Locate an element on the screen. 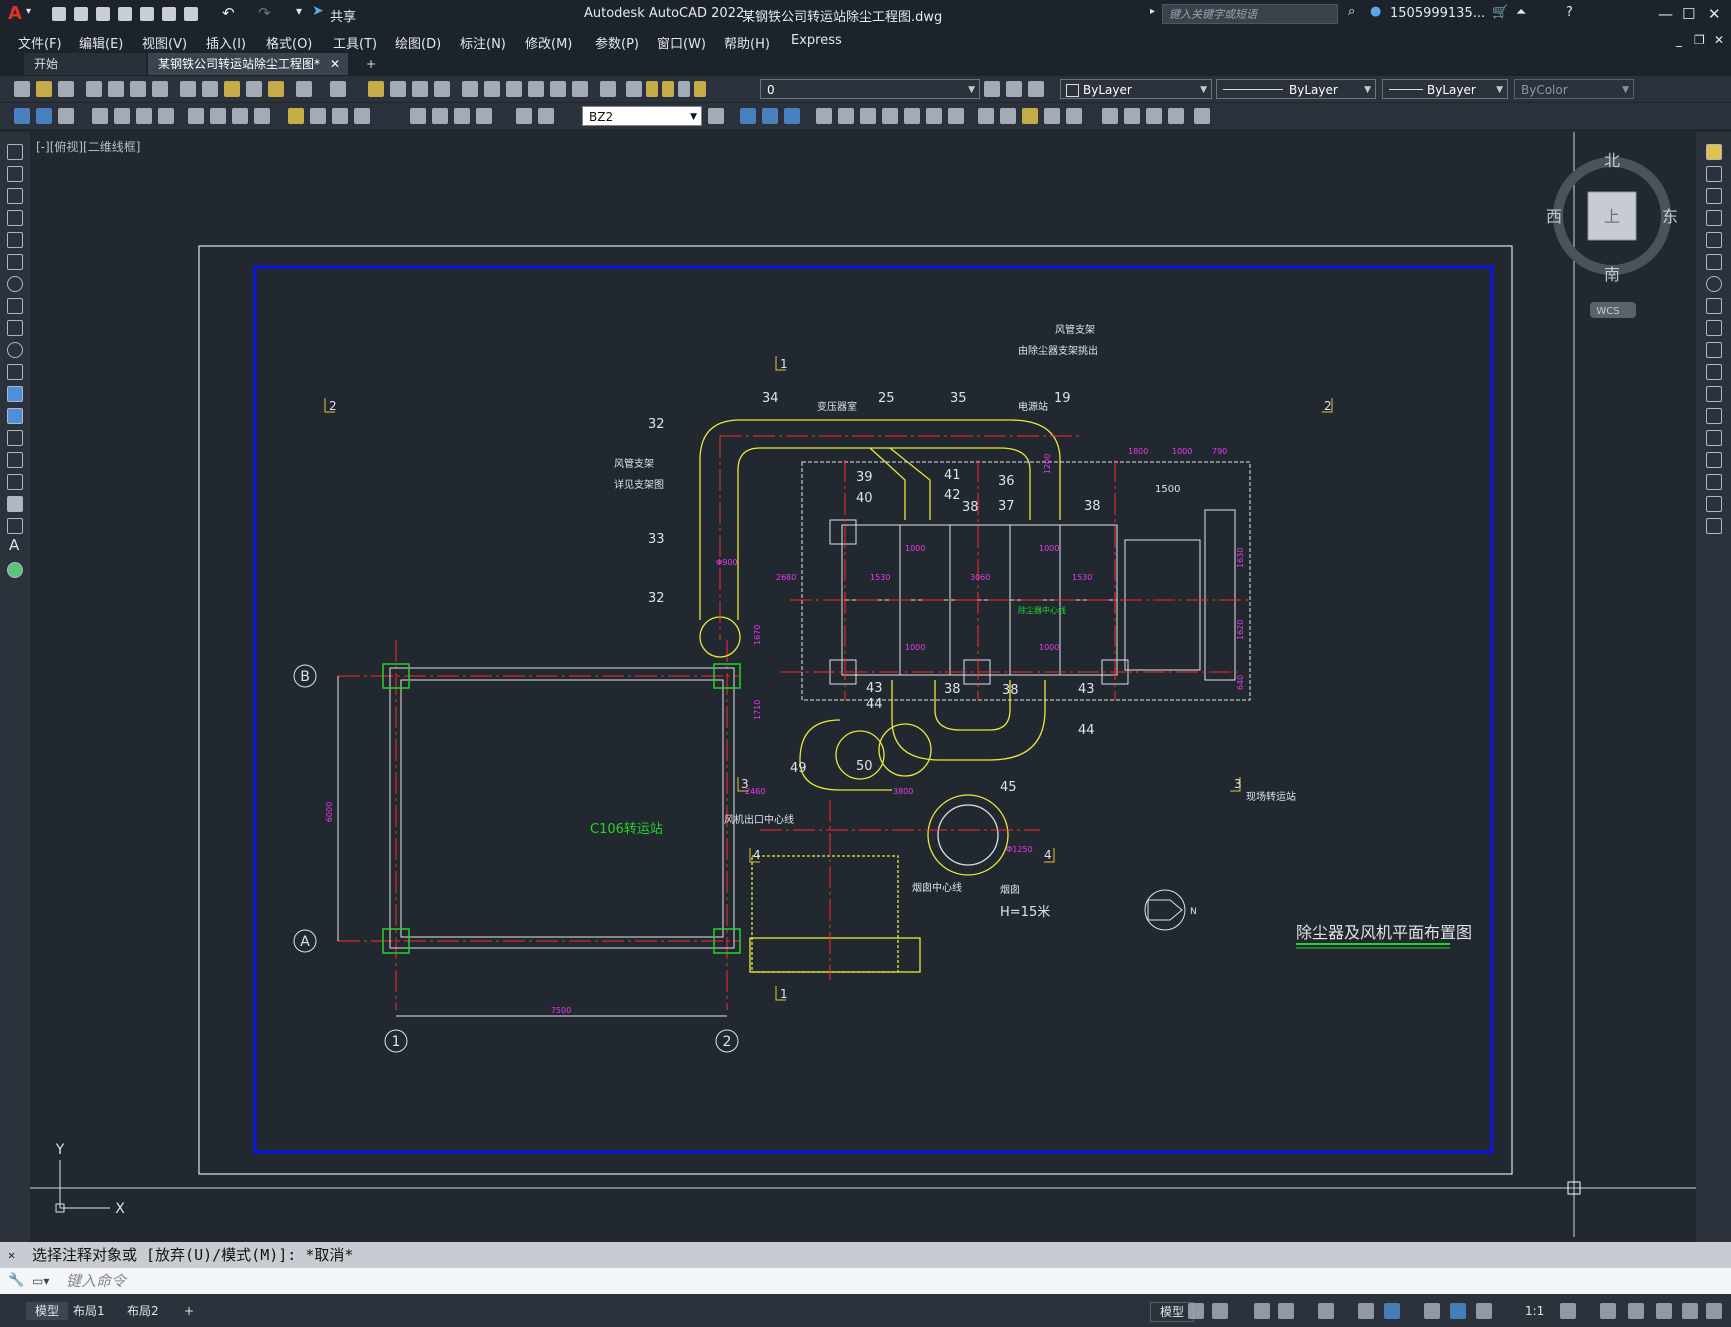  chimney-inner is located at coordinates (968, 835).